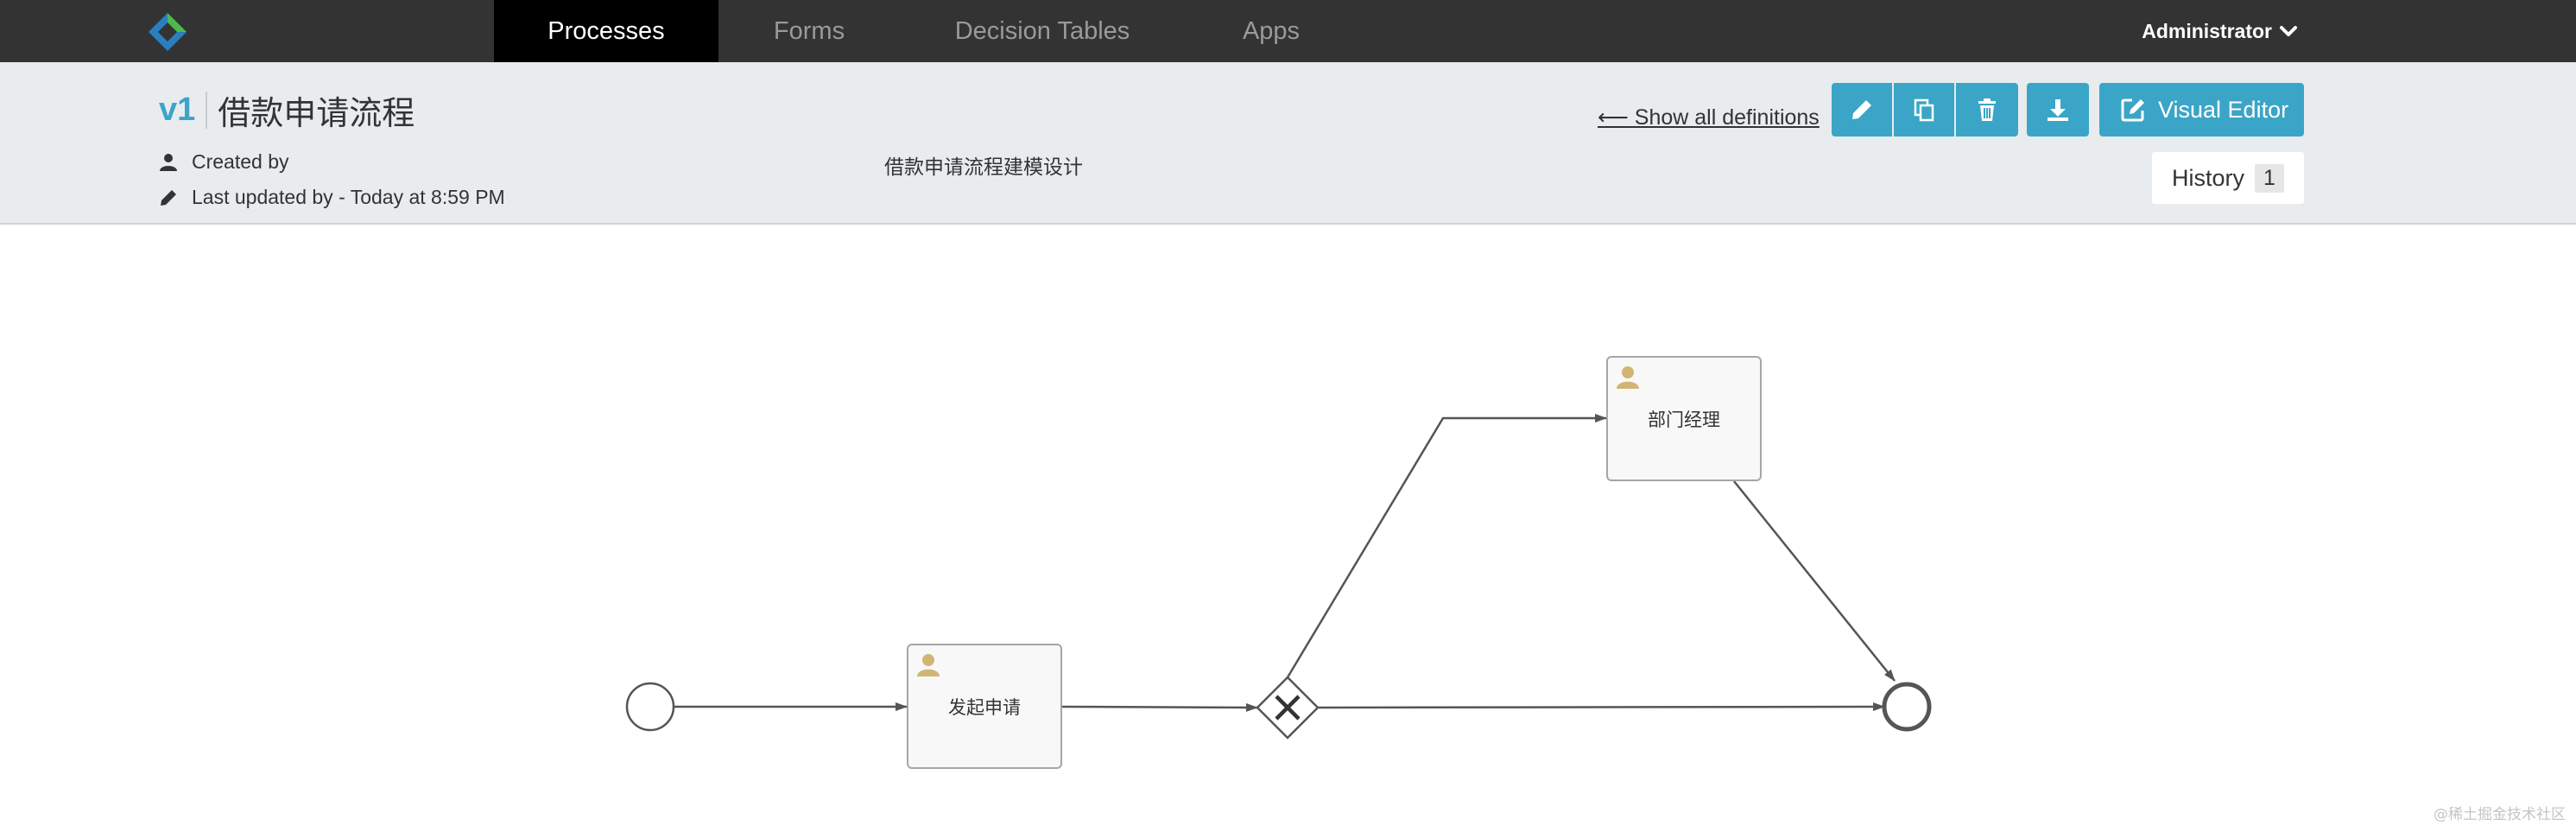 The image size is (2576, 832). Describe the element at coordinates (183, 110) in the screenshot. I see `version-badge: v1` at that location.